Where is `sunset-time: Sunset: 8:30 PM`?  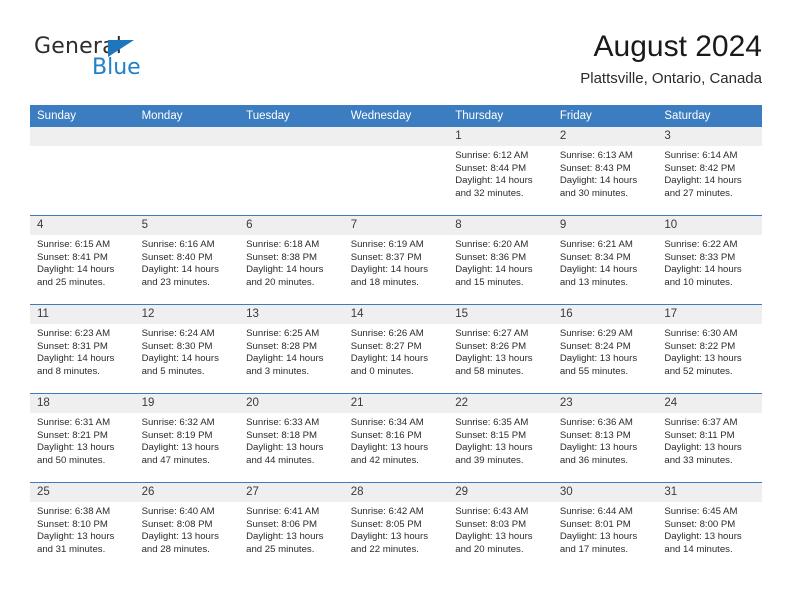 sunset-time: Sunset: 8:30 PM is located at coordinates (177, 346).